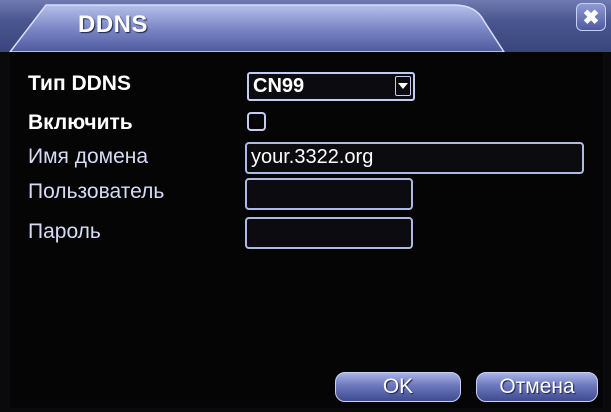  What do you see at coordinates (96, 191) in the screenshot?
I see `user-label: Пользователь` at bounding box center [96, 191].